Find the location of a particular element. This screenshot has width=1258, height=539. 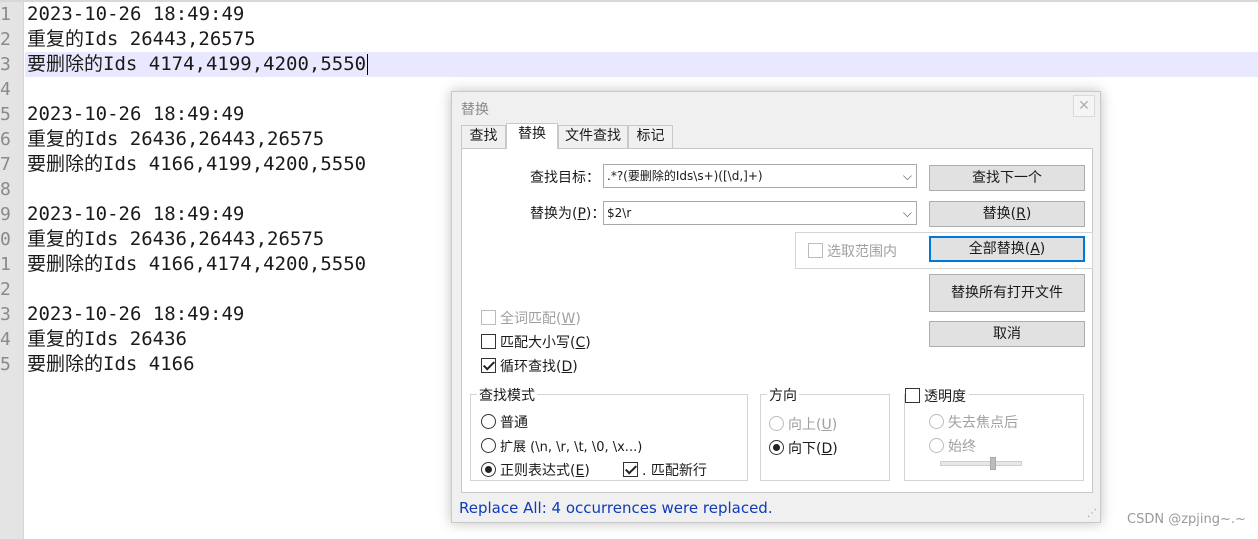

tab-mark: 标记 is located at coordinates (650, 136).